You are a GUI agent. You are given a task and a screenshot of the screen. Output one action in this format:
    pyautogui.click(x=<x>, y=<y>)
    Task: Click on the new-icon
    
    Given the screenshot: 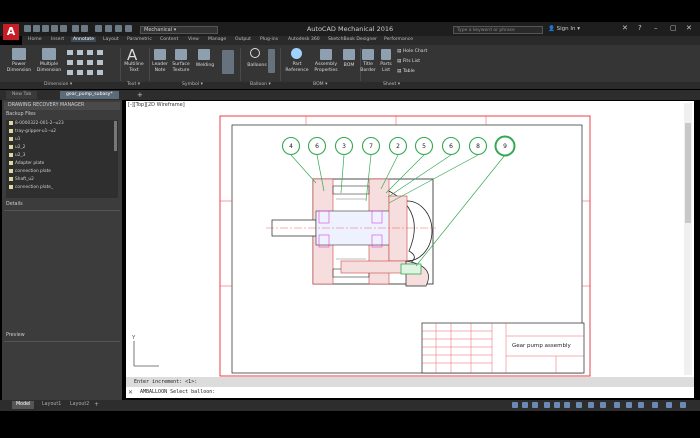 What is the action you would take?
    pyautogui.click(x=27, y=28)
    